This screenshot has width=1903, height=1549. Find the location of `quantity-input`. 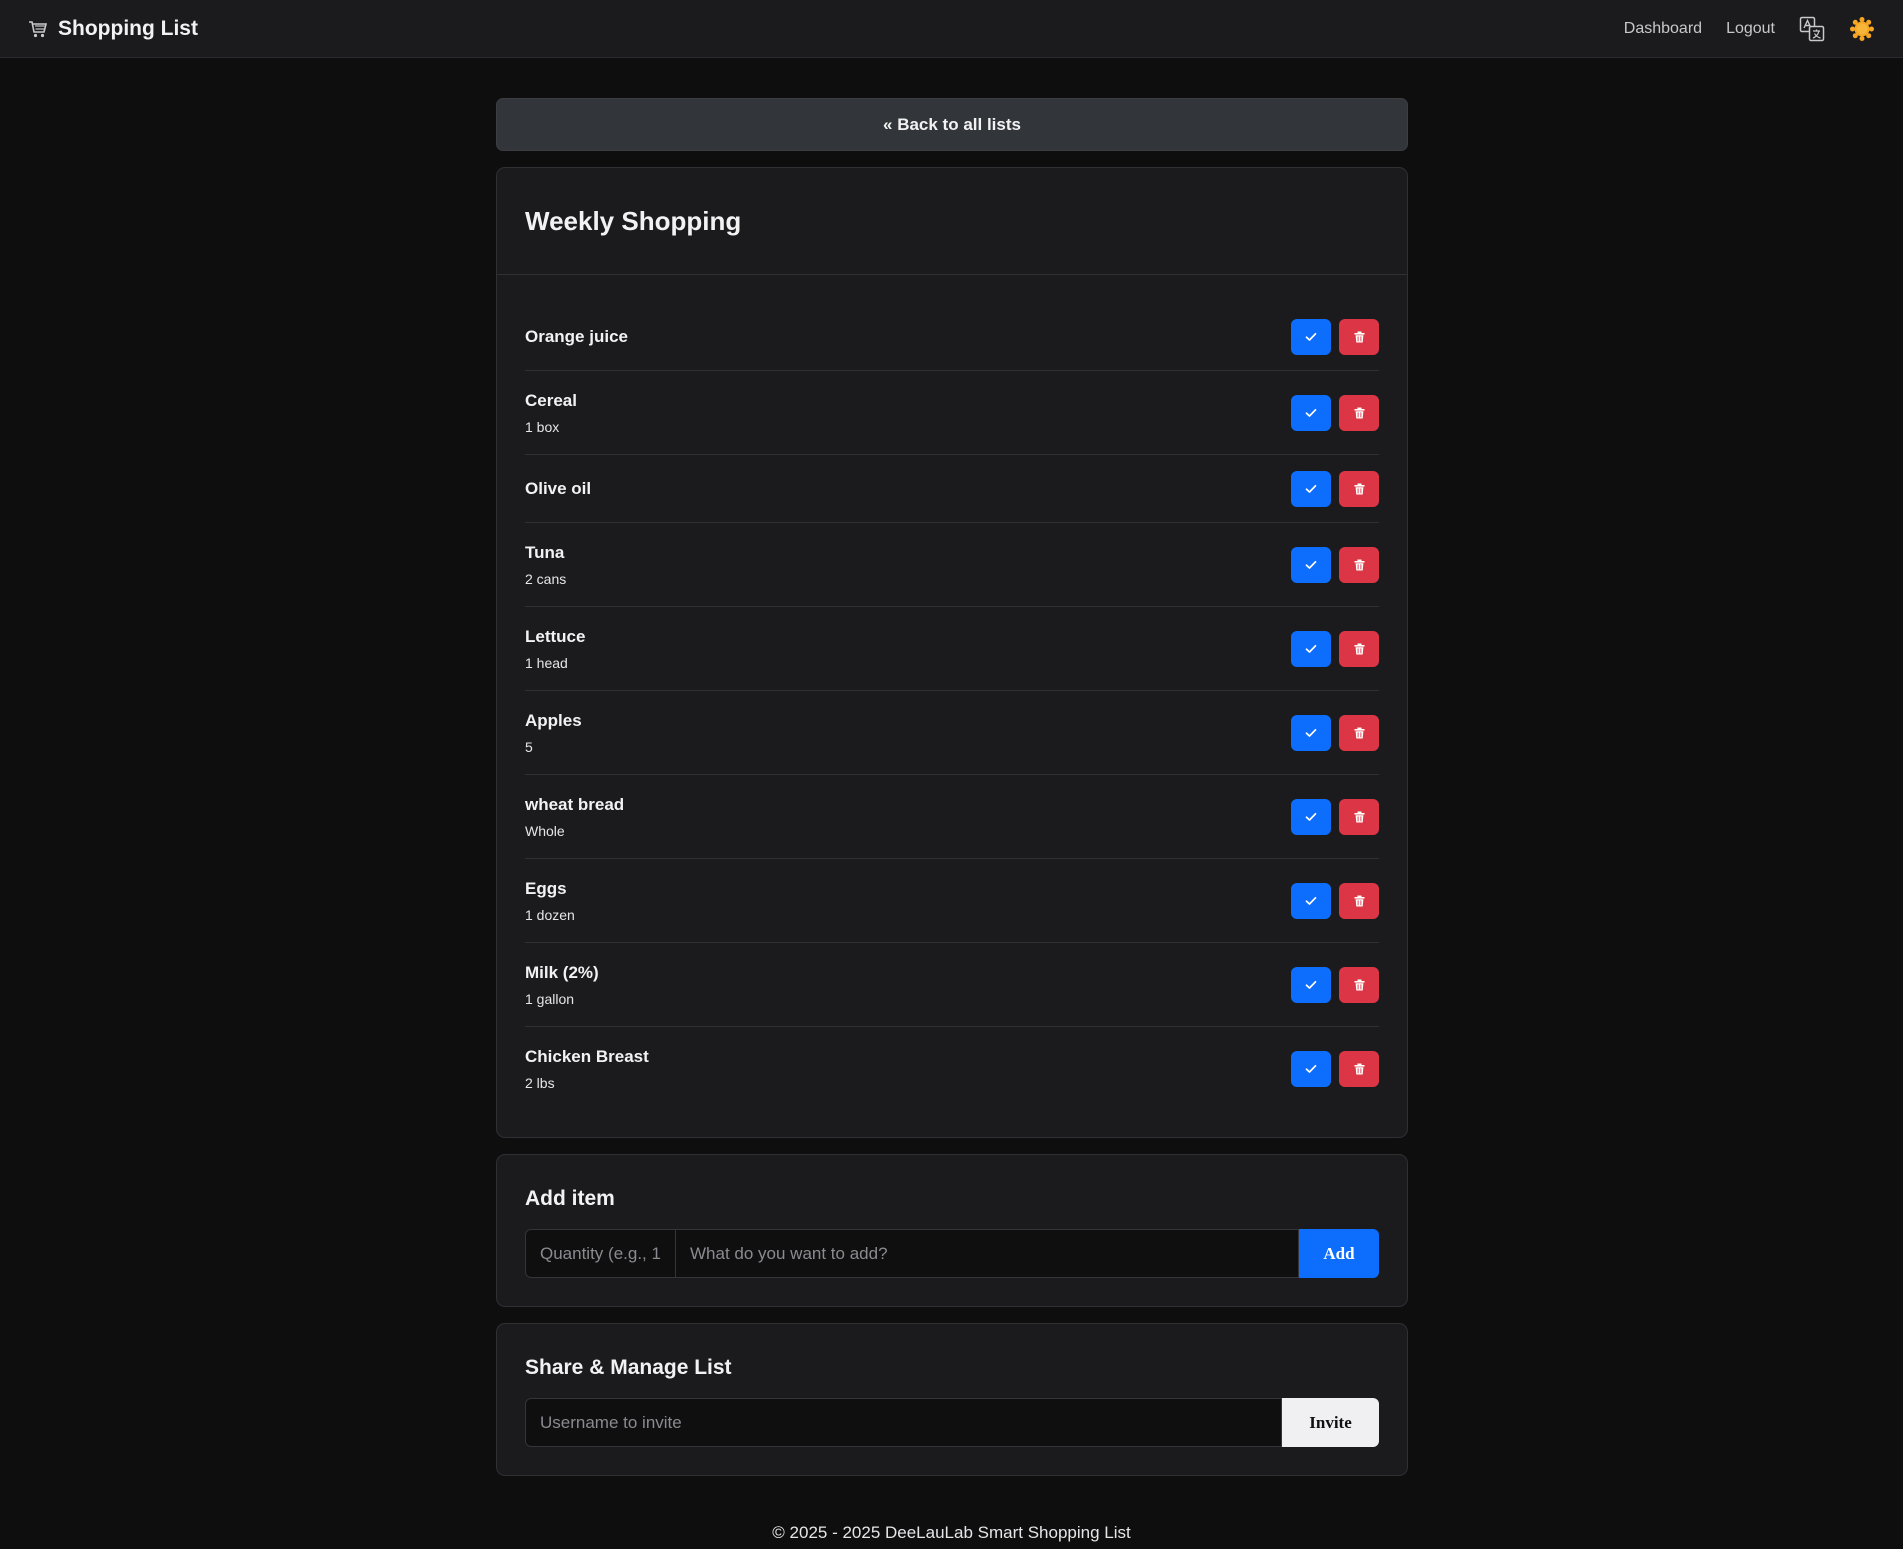

quantity-input is located at coordinates (600, 1253).